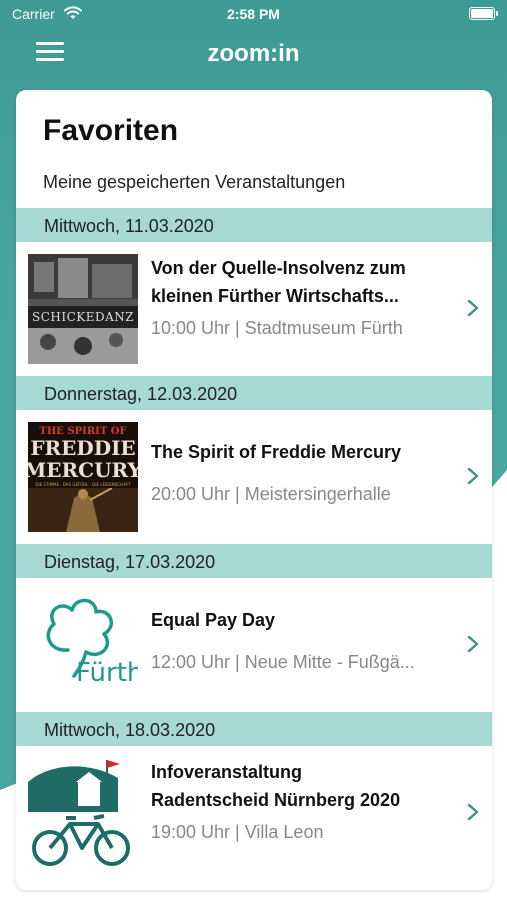  Describe the element at coordinates (130, 562) in the screenshot. I see `section-date: Dienstag, 17.03.2020` at that location.